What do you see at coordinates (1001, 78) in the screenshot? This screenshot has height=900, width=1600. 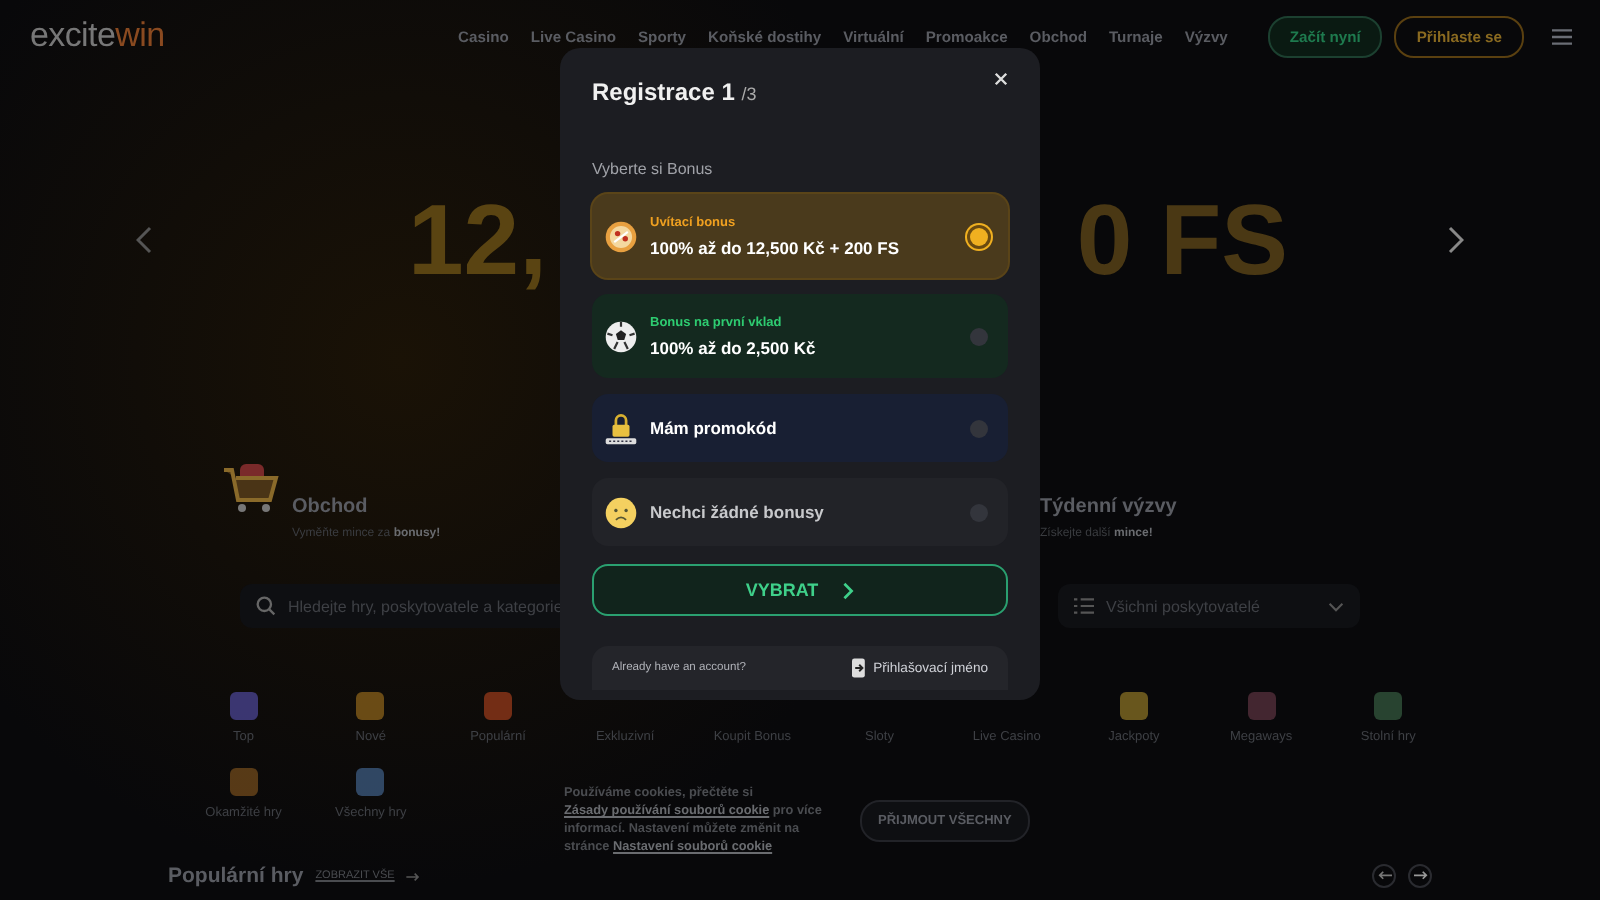 I see `close-icon` at bounding box center [1001, 78].